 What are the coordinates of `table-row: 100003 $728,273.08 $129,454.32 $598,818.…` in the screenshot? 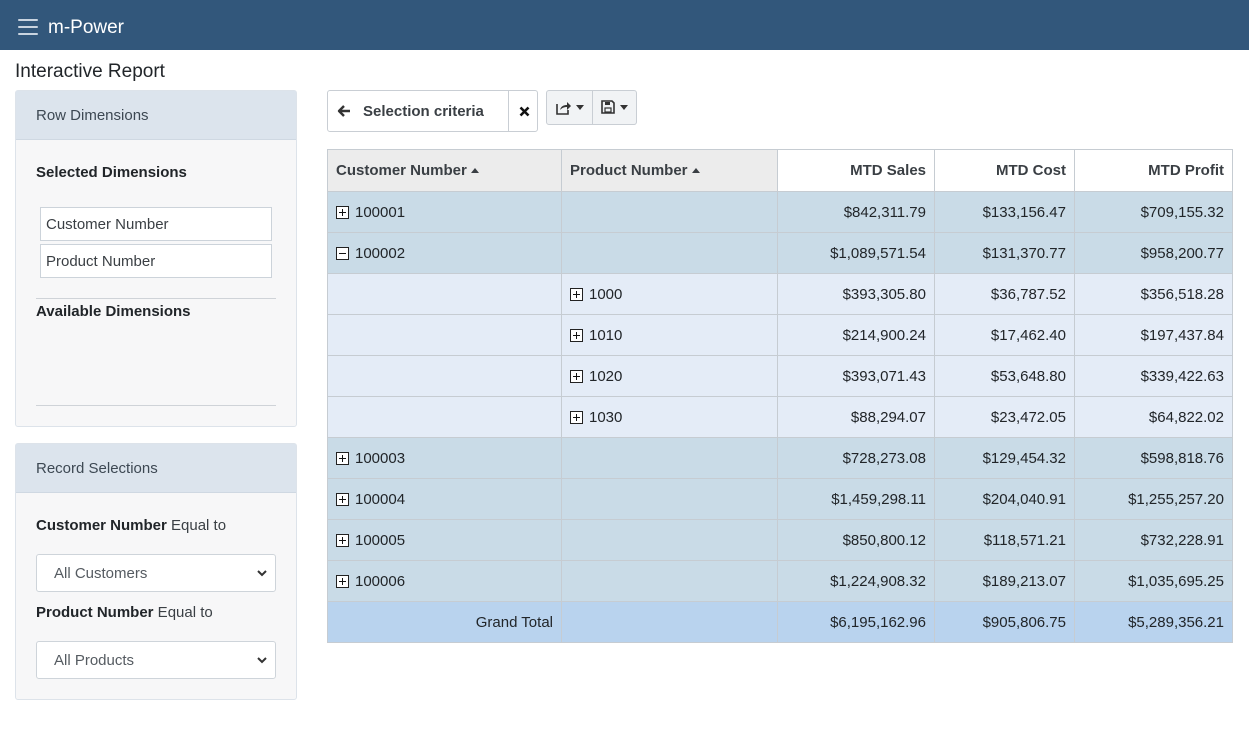 It's located at (780, 458).